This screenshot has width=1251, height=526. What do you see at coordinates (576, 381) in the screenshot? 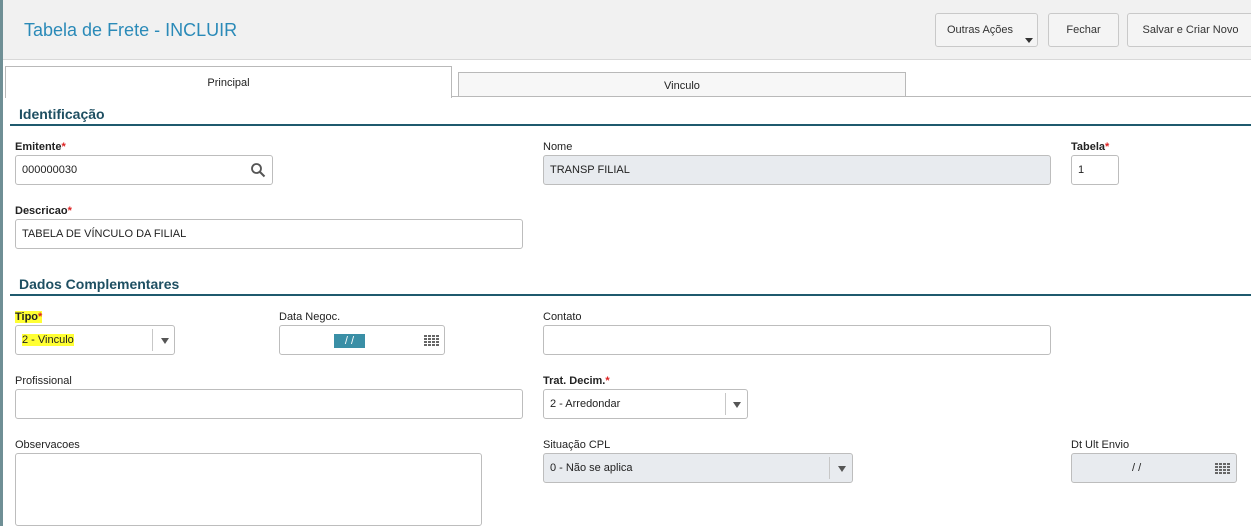
I see `trat-decim-label: Trat. Decim.*` at bounding box center [576, 381].